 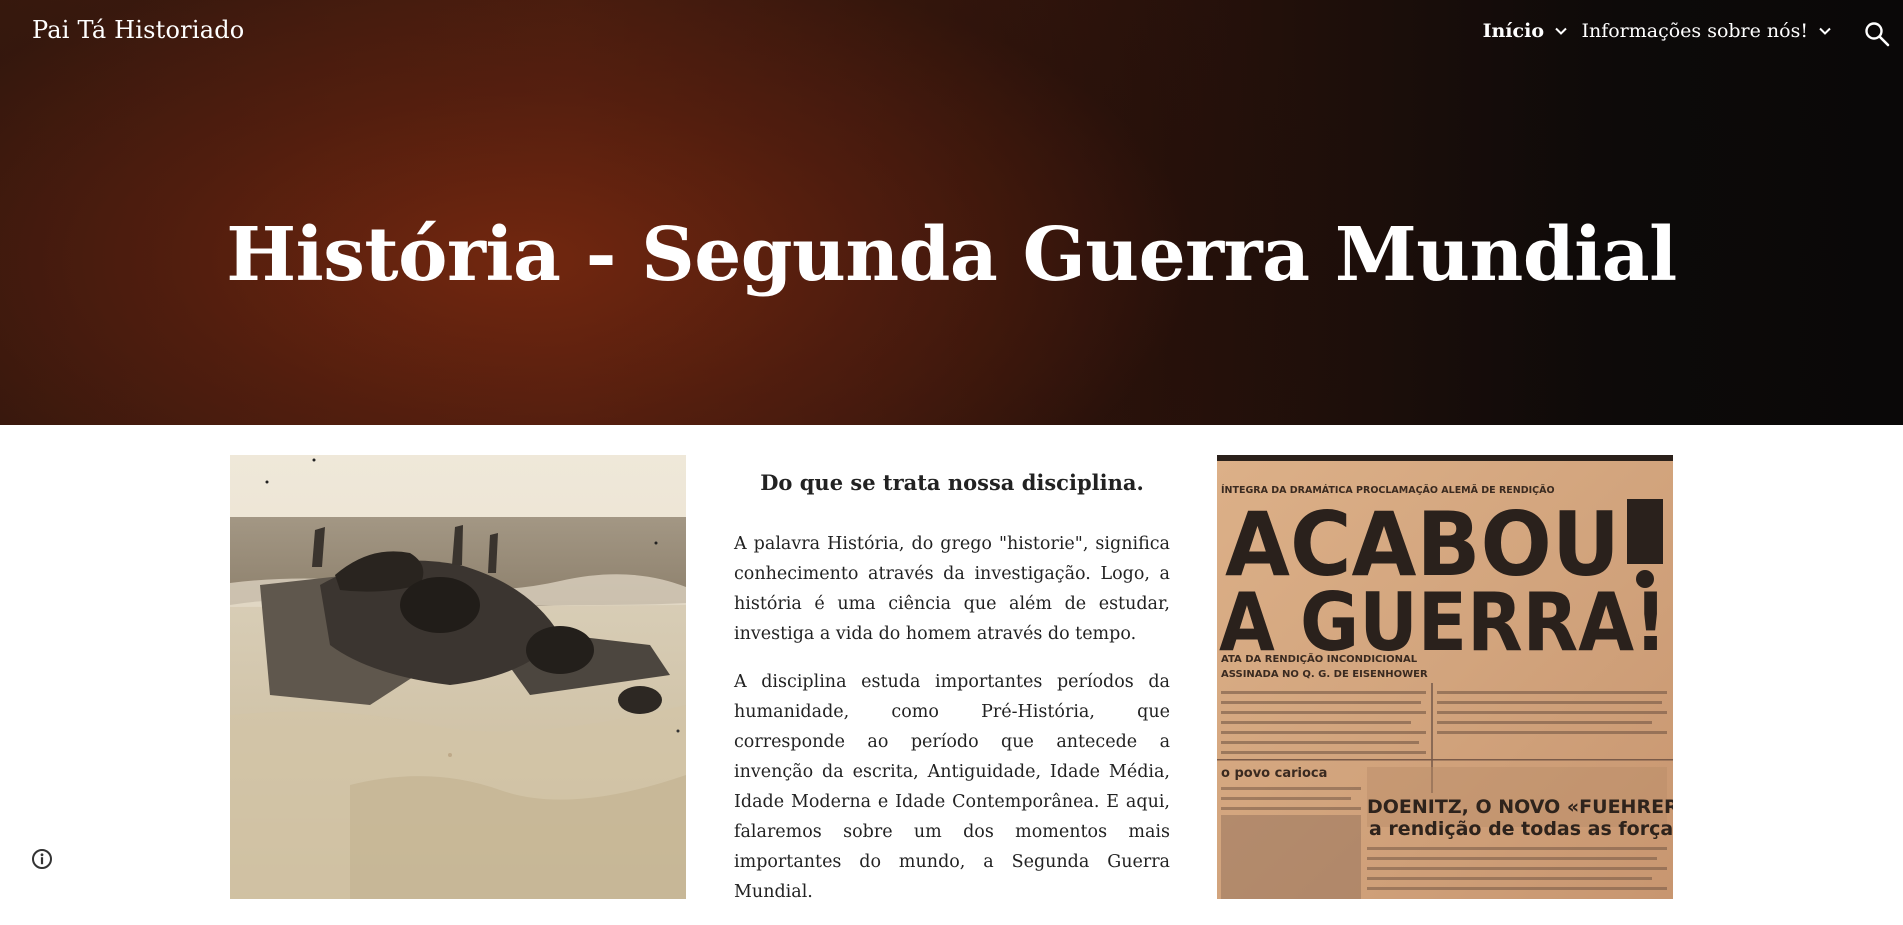 I want to click on newspaper-bottom-line: DOENITZ, O NOVO «FUEHRER» ORDE, so click(x=1520, y=807).